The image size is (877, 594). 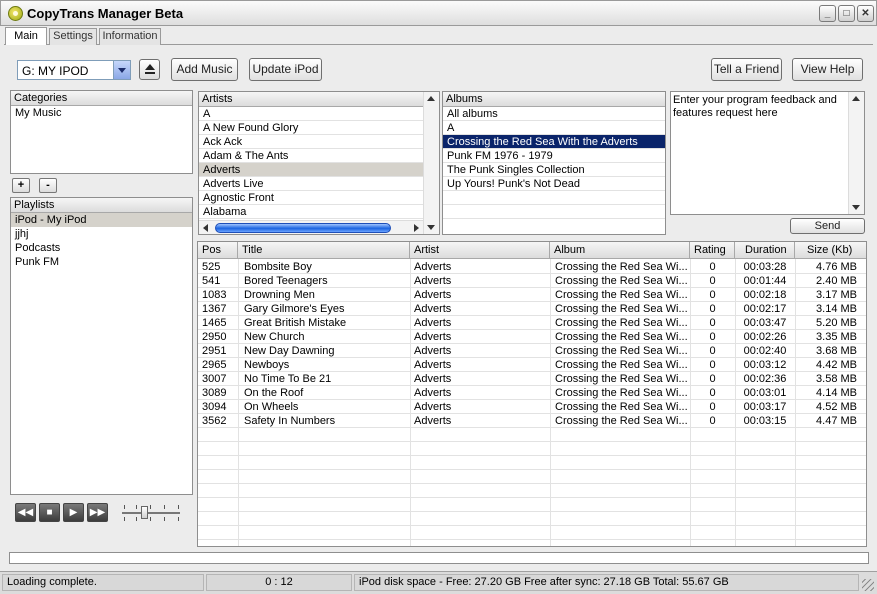 I want to click on maximize-button: □, so click(x=846, y=13).